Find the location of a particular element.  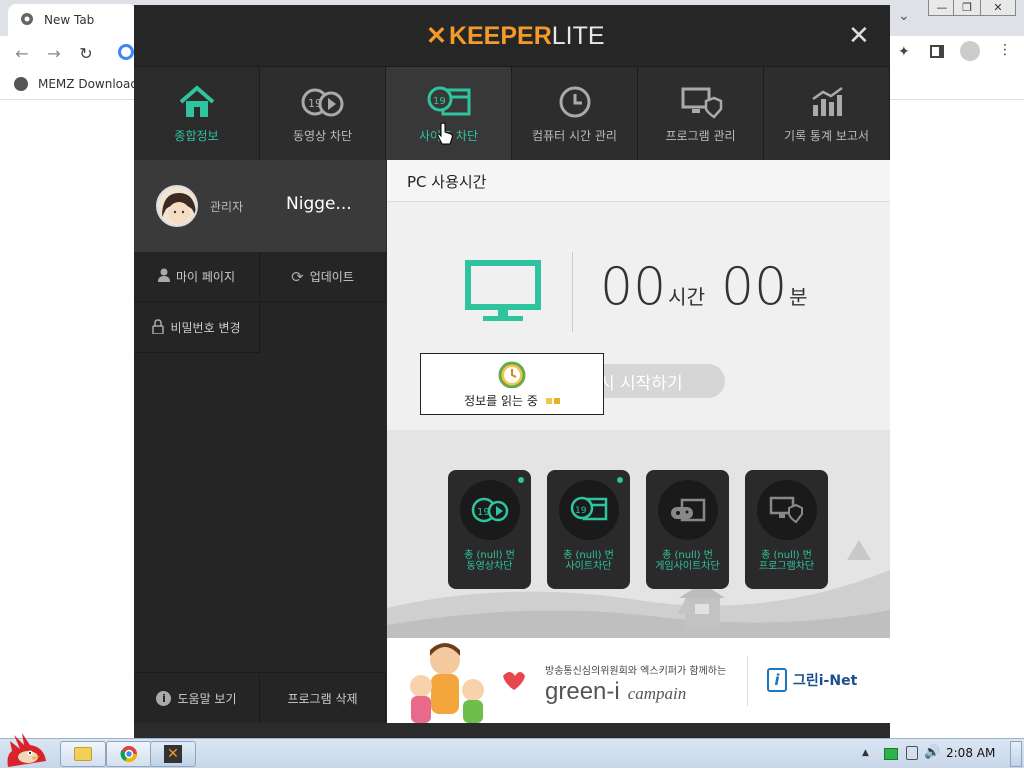

google-icon is located at coordinates (126, 52).